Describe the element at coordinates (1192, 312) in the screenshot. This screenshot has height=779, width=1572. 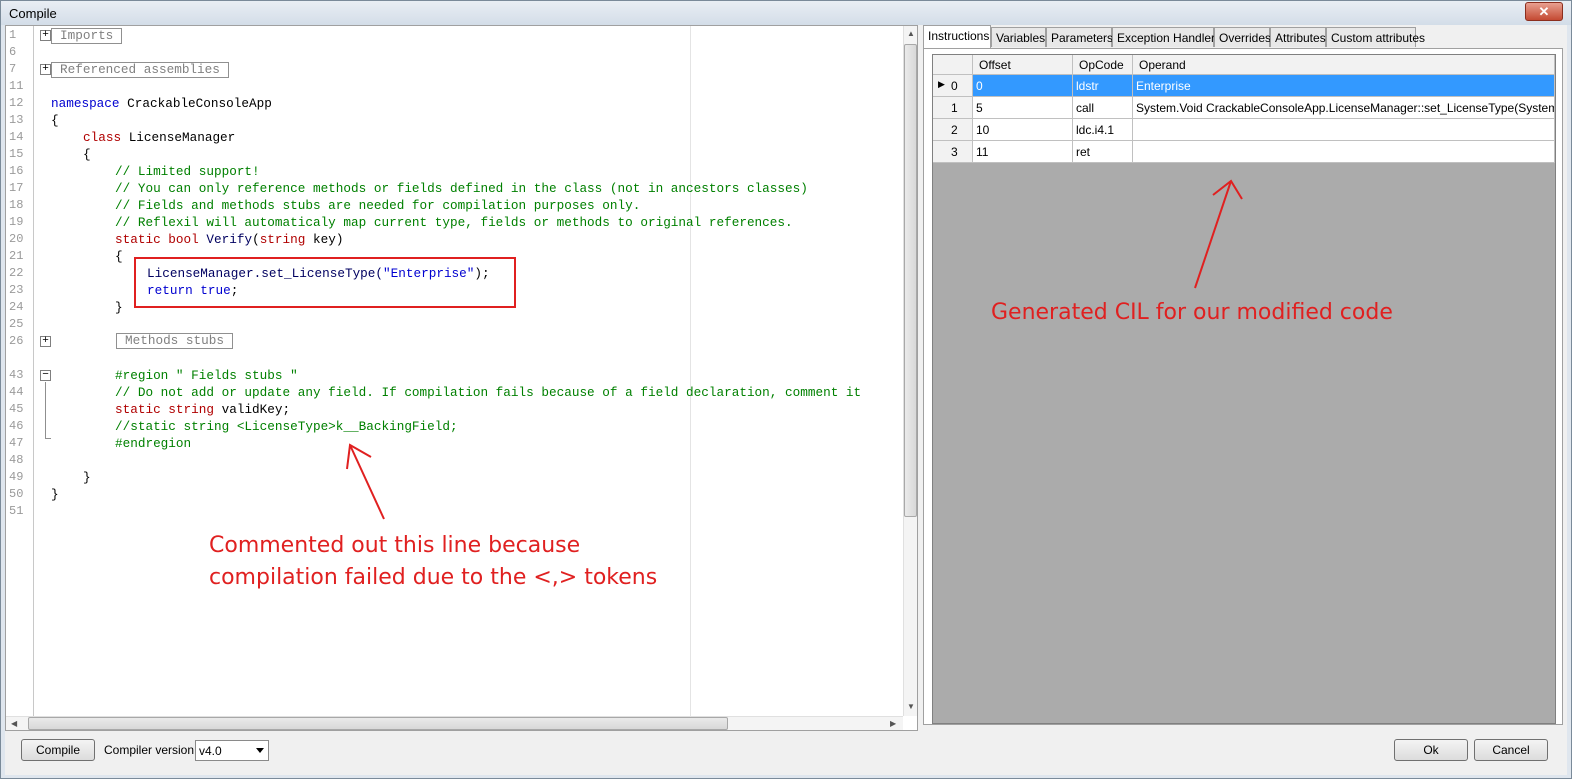
I see `annotation-right: Generated CIL for our modified code` at that location.